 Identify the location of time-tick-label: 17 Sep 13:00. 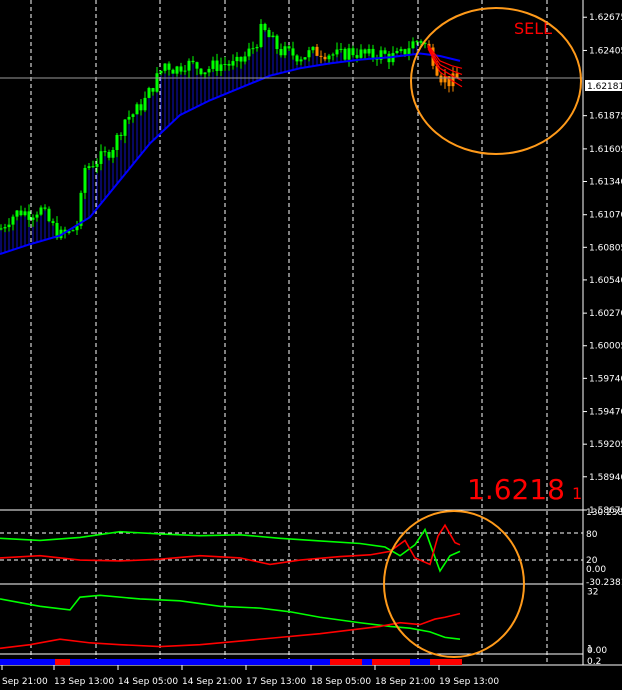
(276, 682).